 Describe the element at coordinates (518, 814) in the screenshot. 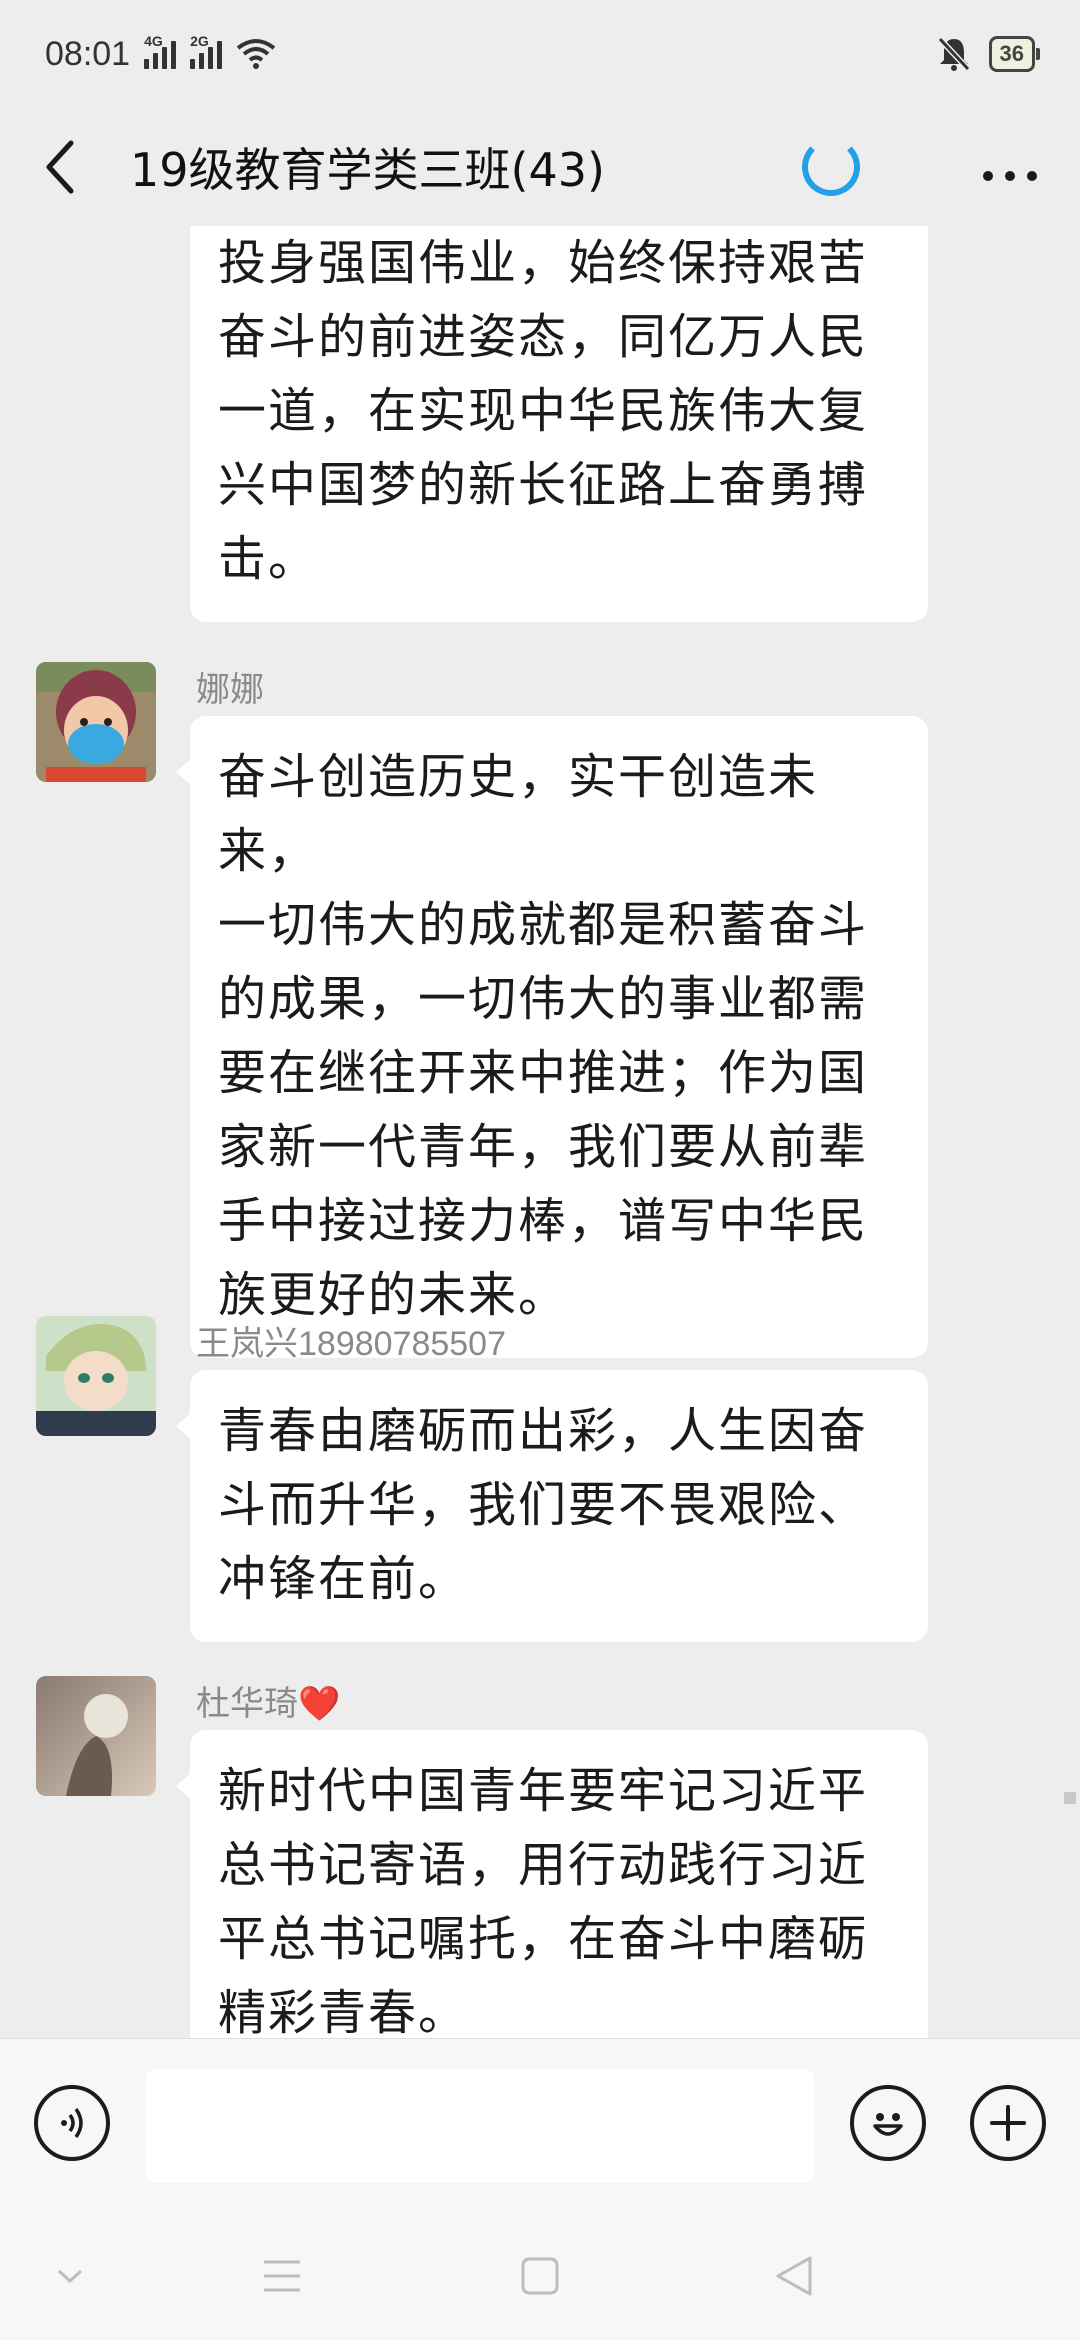

I see `message-line: 奋斗创造历史，实干创造未来，` at that location.